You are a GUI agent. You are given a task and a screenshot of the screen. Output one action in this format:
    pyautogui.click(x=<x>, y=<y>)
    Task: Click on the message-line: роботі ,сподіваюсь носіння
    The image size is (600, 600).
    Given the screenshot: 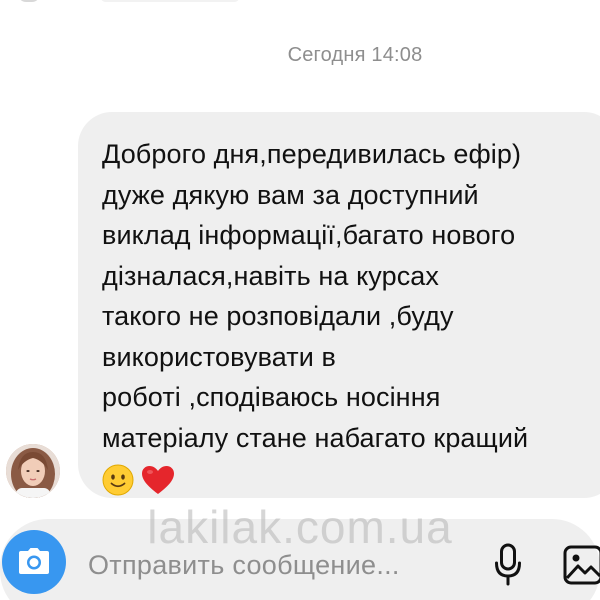 What is the action you would take?
    pyautogui.click(x=271, y=397)
    